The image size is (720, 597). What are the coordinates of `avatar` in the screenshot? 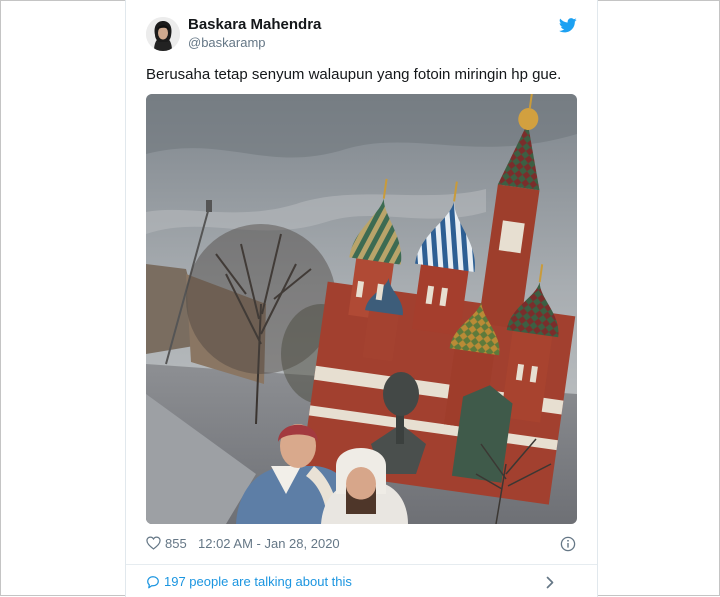 It's located at (163, 34).